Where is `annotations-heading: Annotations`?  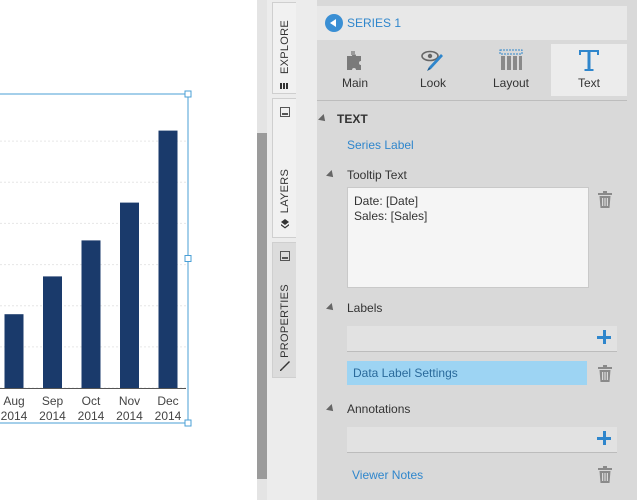
annotations-heading: Annotations is located at coordinates (379, 409).